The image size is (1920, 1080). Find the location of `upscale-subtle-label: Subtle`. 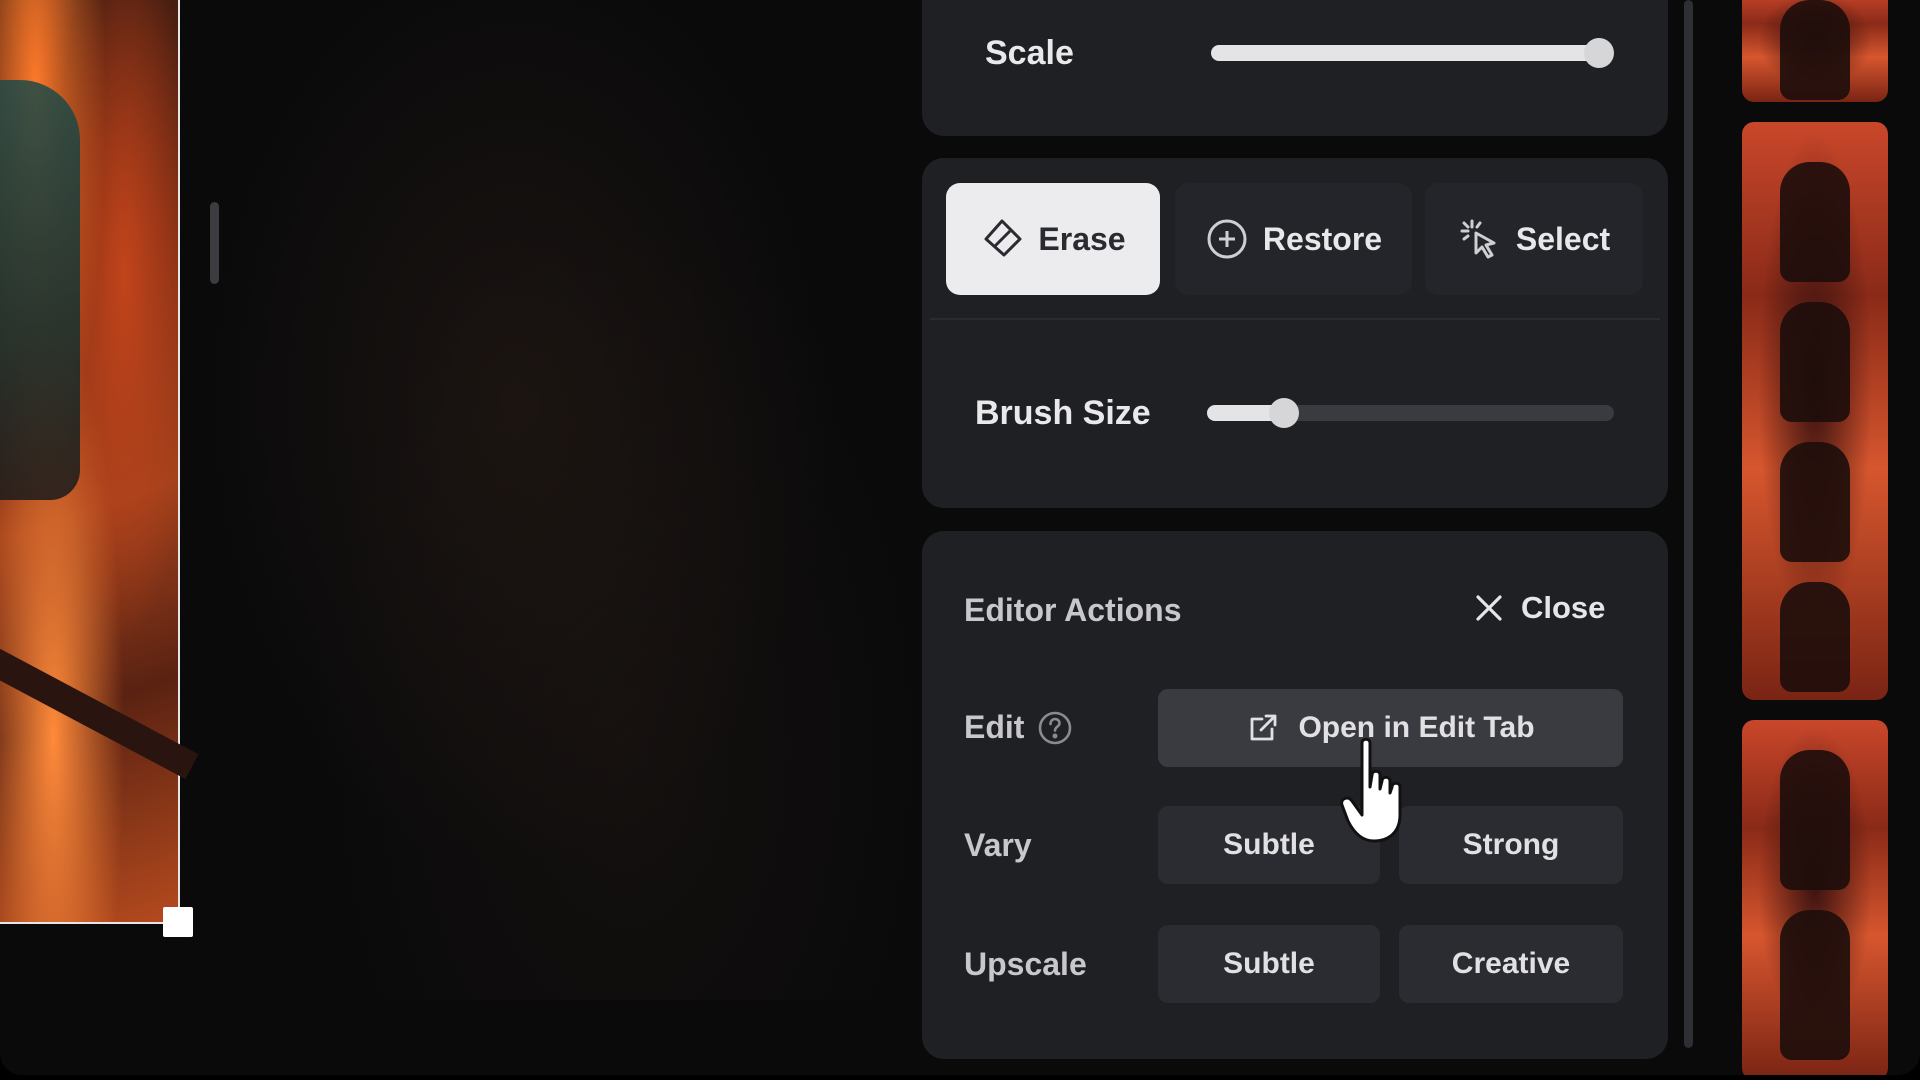

upscale-subtle-label: Subtle is located at coordinates (1269, 963).